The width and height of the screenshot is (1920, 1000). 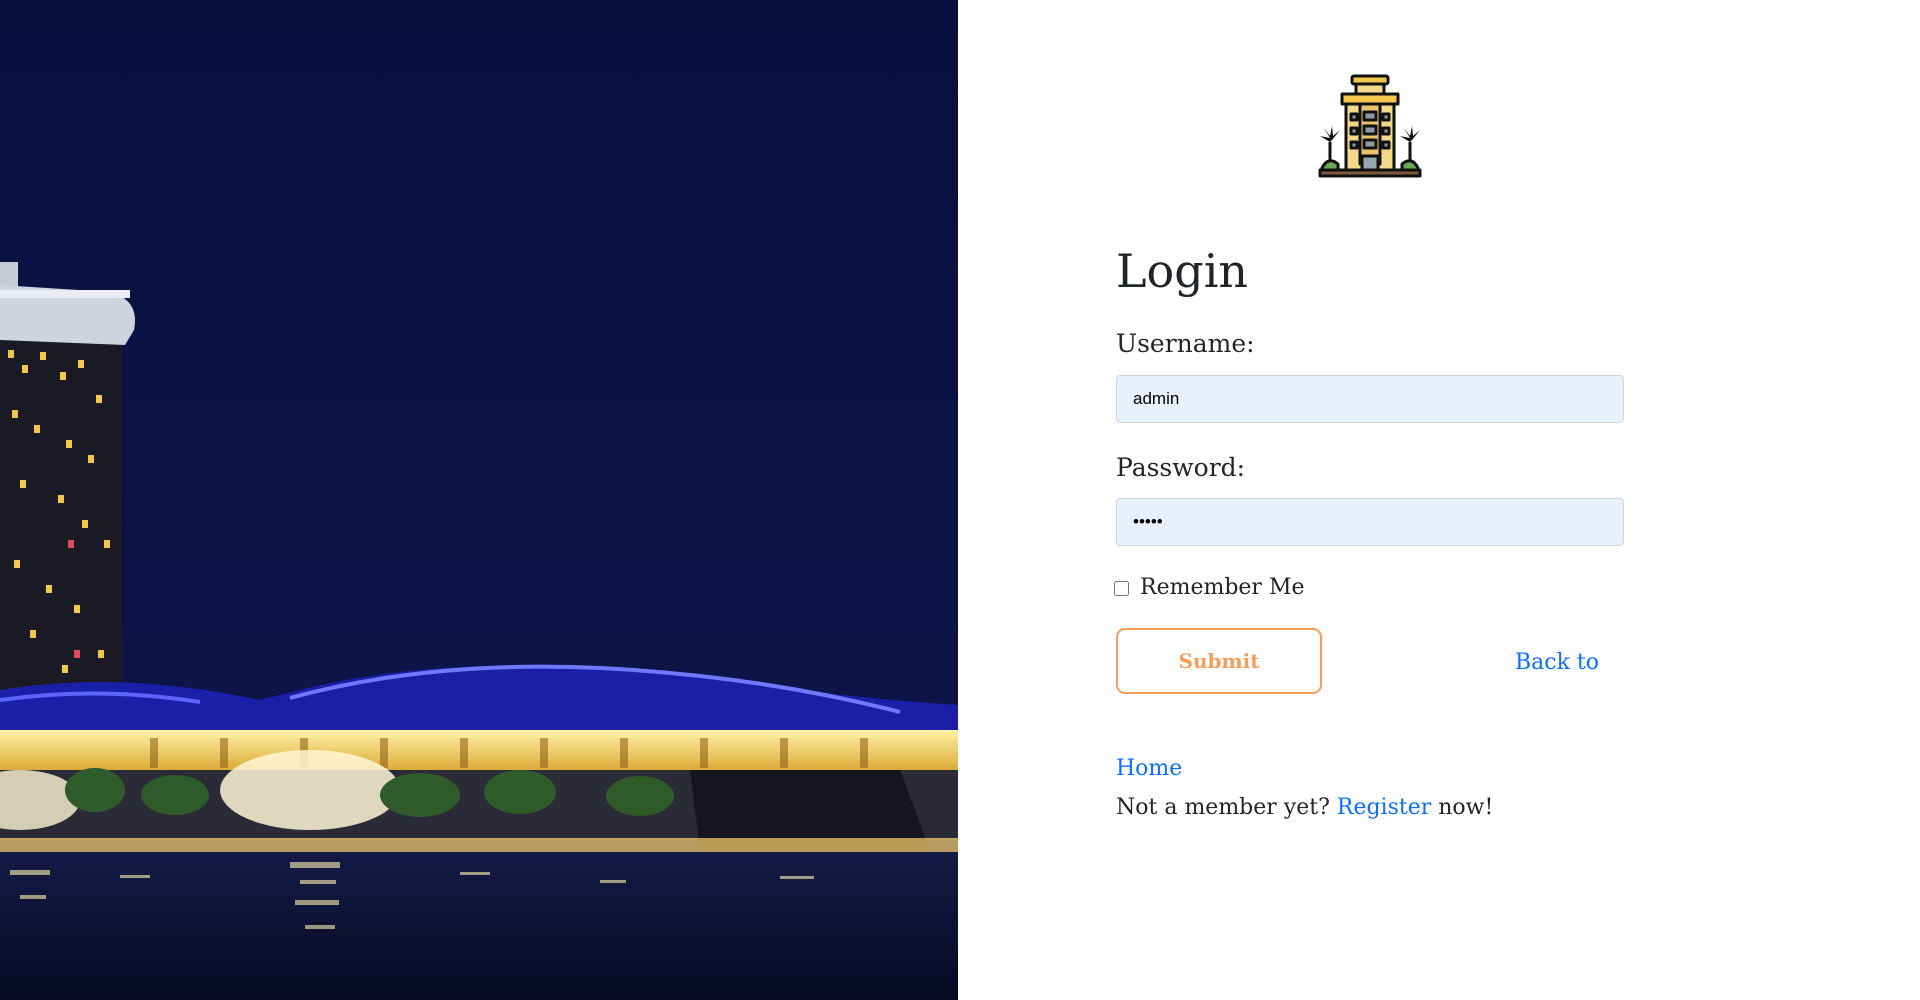 I want to click on username-input, so click(x=1370, y=399).